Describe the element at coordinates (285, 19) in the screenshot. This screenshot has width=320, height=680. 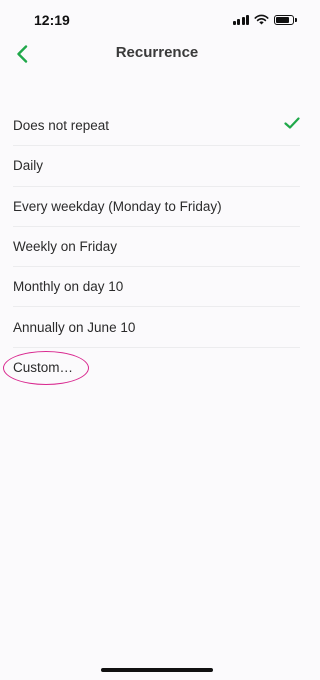
I see `battery-icon` at that location.